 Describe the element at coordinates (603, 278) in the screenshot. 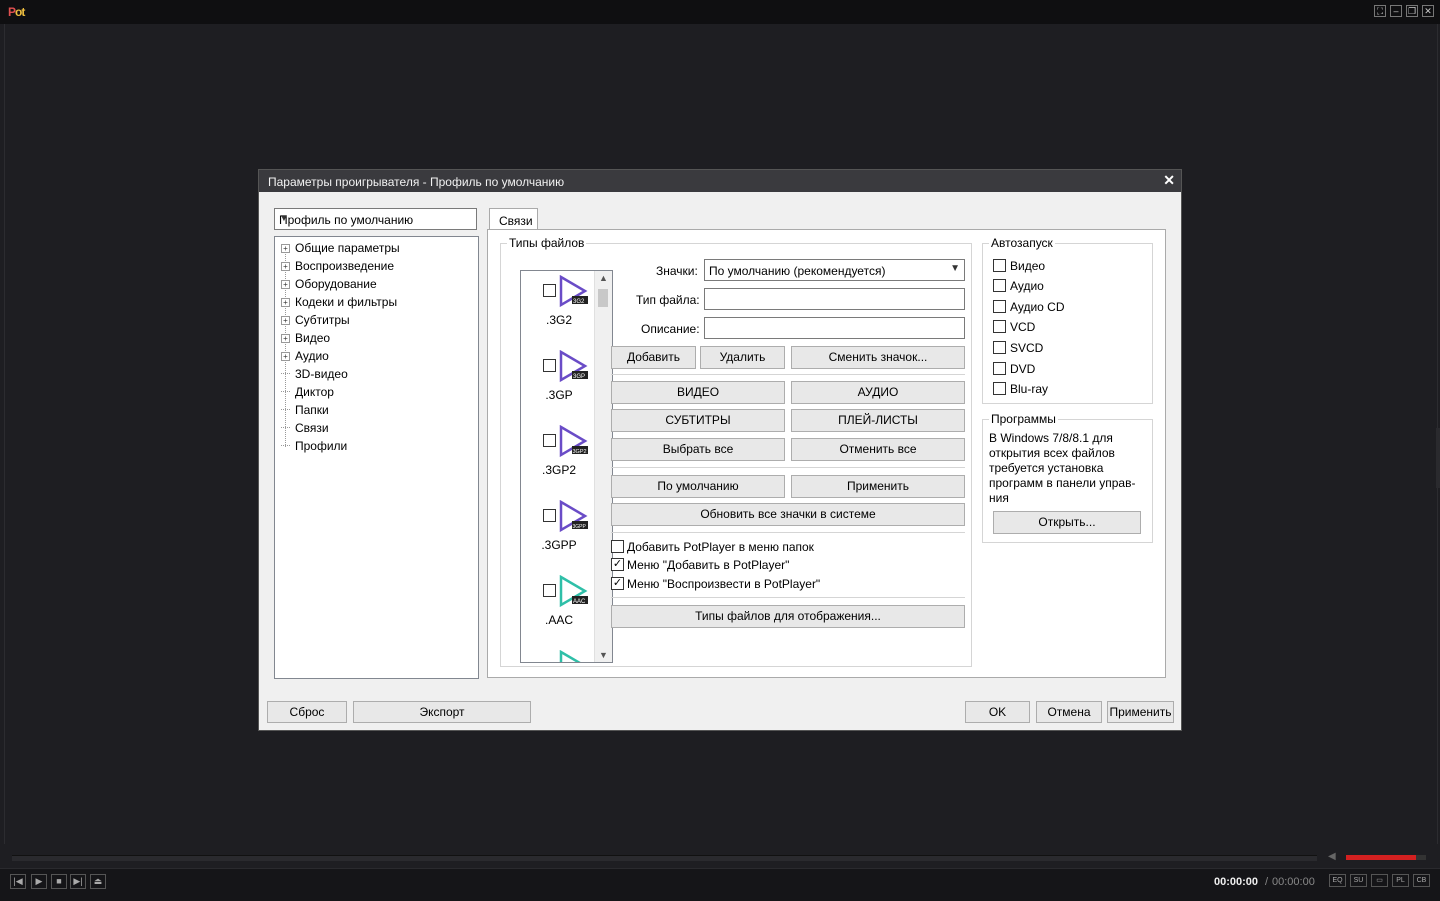

I see `scroll-up-icon: ▲` at that location.